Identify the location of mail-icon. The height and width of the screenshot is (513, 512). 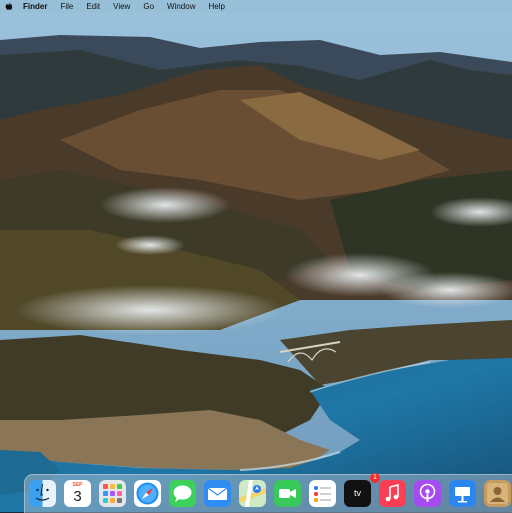
(217, 493).